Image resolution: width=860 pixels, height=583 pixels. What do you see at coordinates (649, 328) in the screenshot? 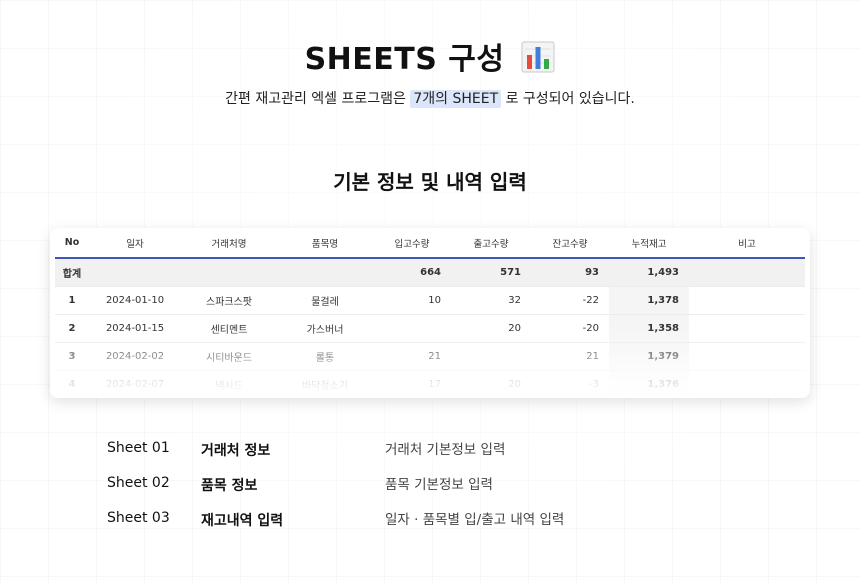
I see `row-cumulative: 1,358` at bounding box center [649, 328].